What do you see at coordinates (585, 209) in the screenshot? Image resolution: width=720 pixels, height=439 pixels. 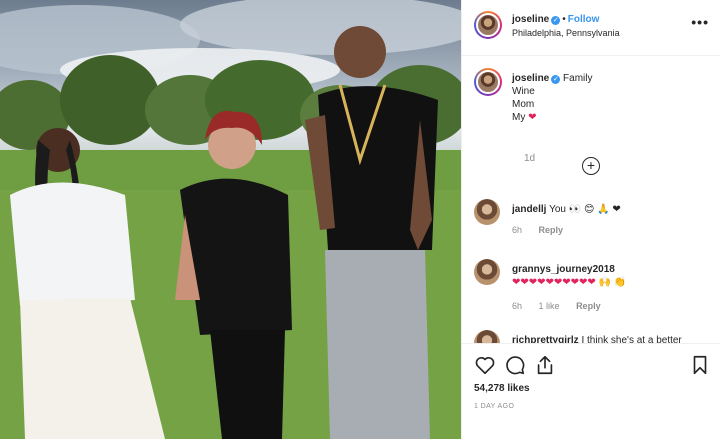 I see `comment-text: You 👀 😊 🙏 ❤` at bounding box center [585, 209].